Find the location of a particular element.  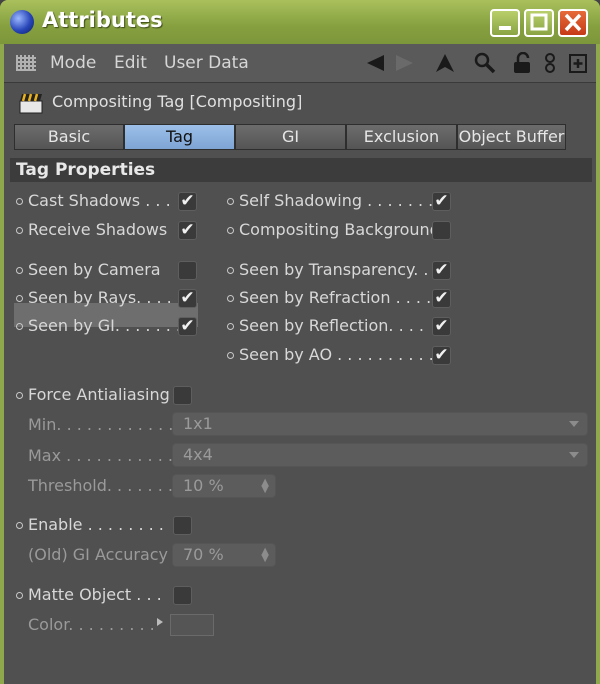

tab-tag: Tag is located at coordinates (179, 137).